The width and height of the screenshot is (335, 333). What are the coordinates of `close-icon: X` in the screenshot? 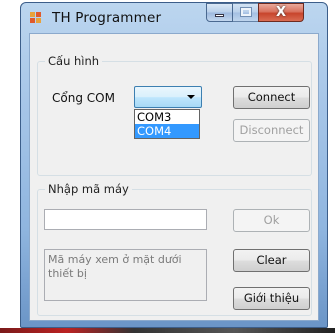 It's located at (281, 12).